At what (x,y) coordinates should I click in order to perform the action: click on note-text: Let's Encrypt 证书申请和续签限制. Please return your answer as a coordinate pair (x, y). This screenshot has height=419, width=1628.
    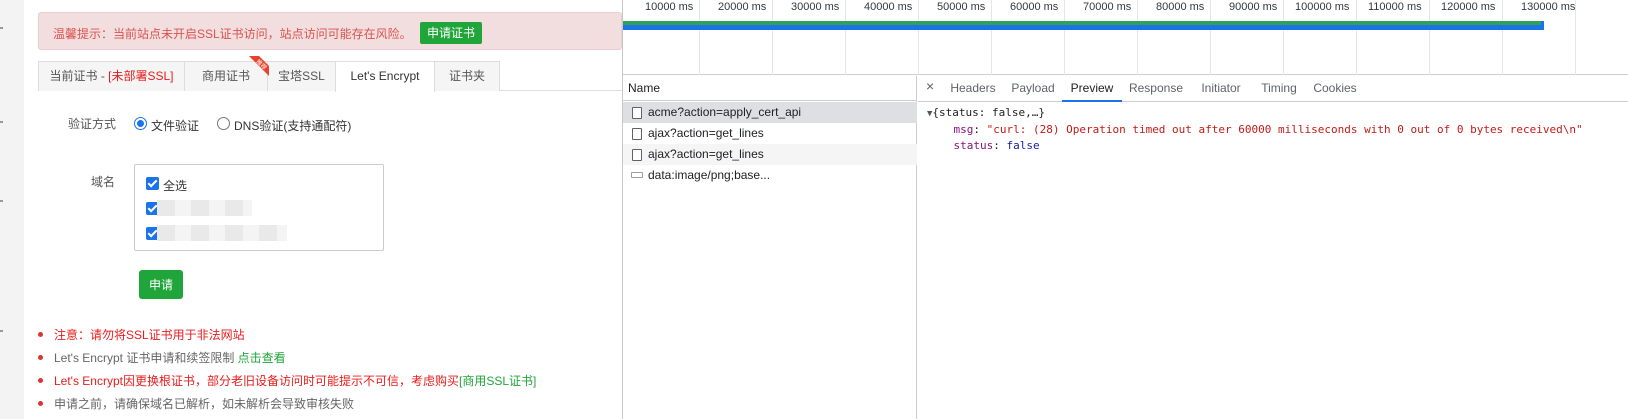
    Looking at the image, I should click on (146, 358).